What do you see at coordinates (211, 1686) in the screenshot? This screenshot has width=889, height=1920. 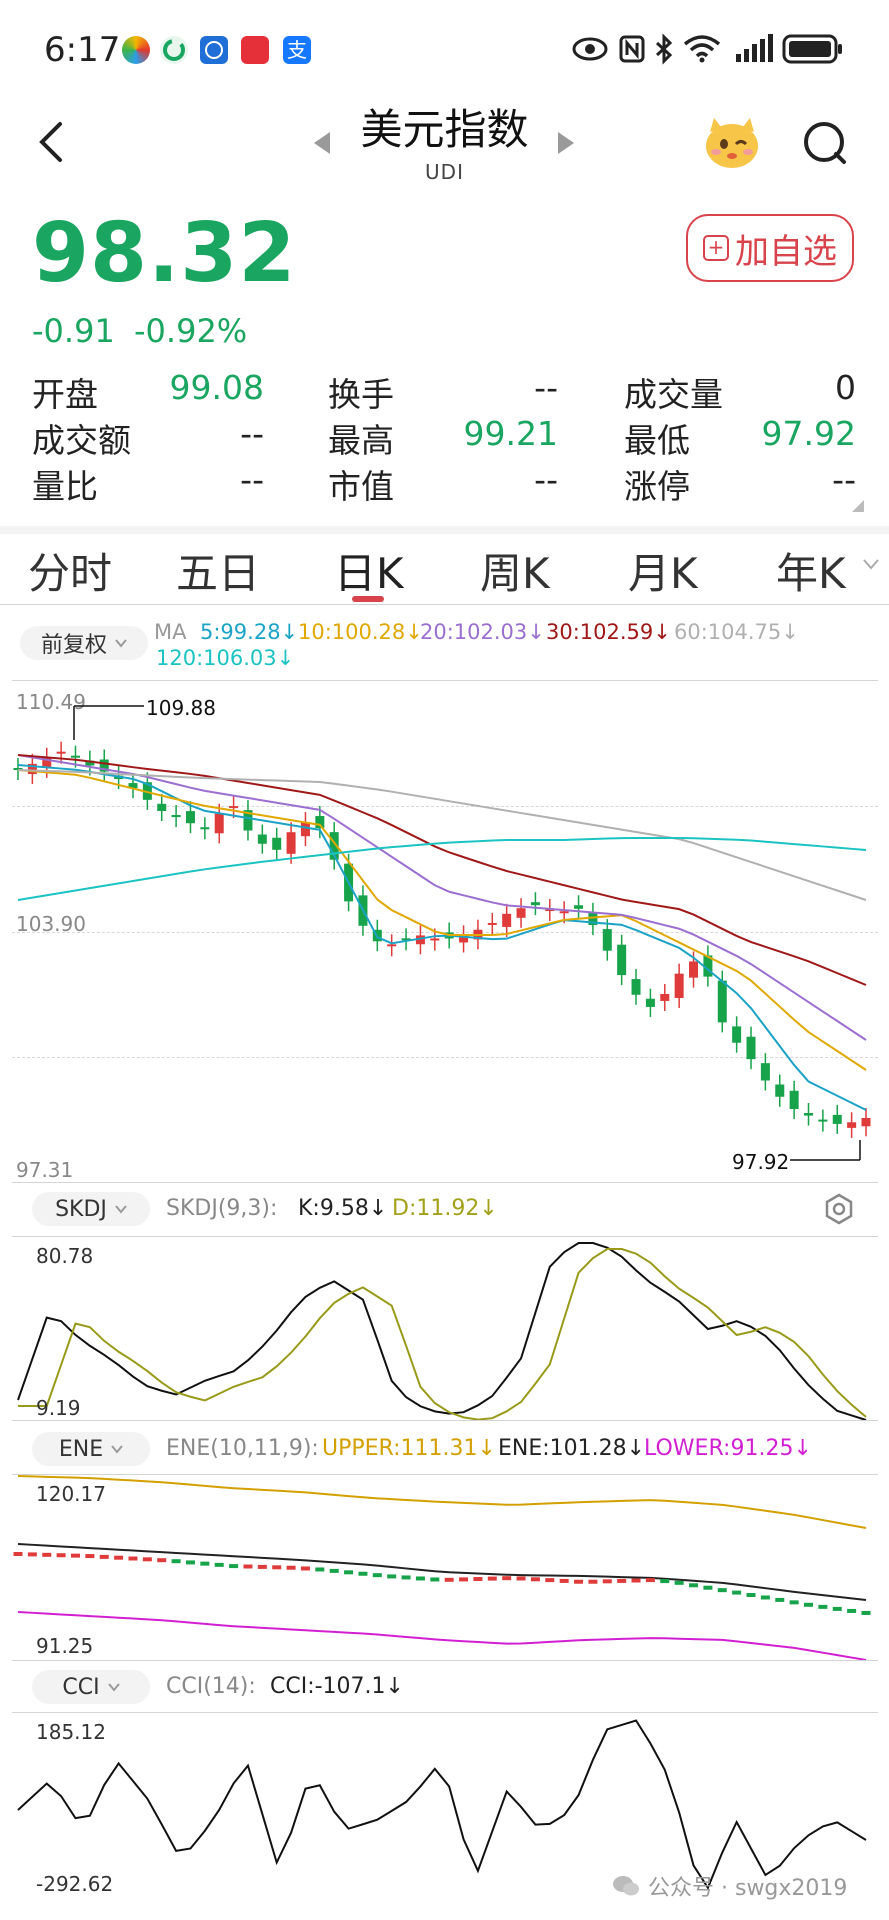 I see `cci-params: CCI(14):` at bounding box center [211, 1686].